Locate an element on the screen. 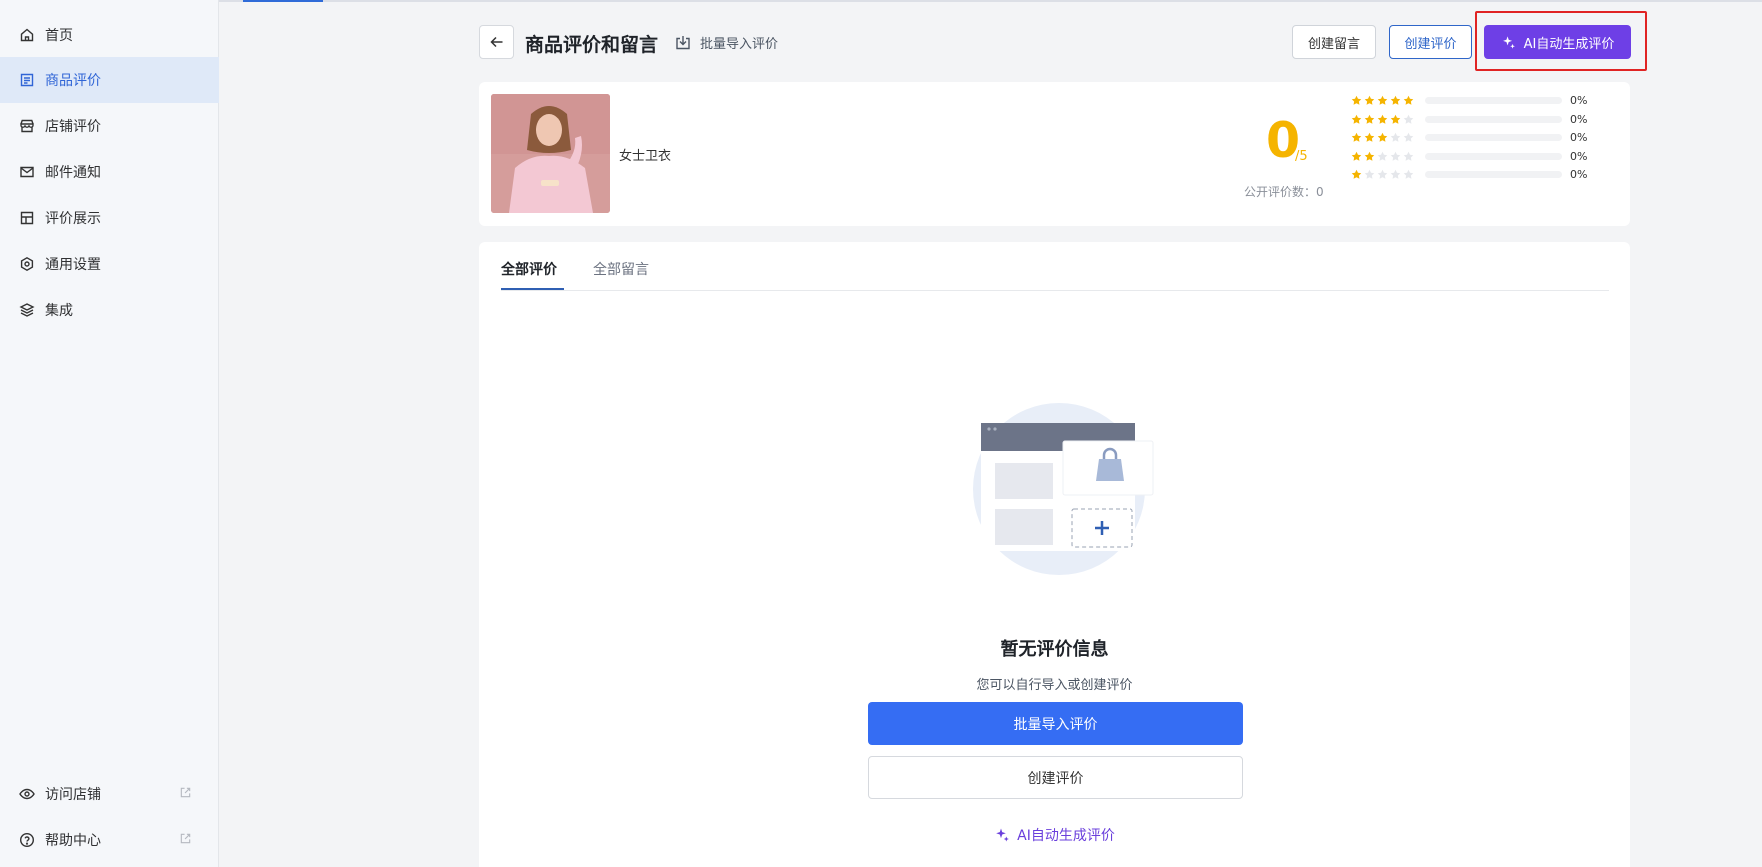 The width and height of the screenshot is (1762, 867). create-review-secondary-button: 创建评价 is located at coordinates (1055, 777).